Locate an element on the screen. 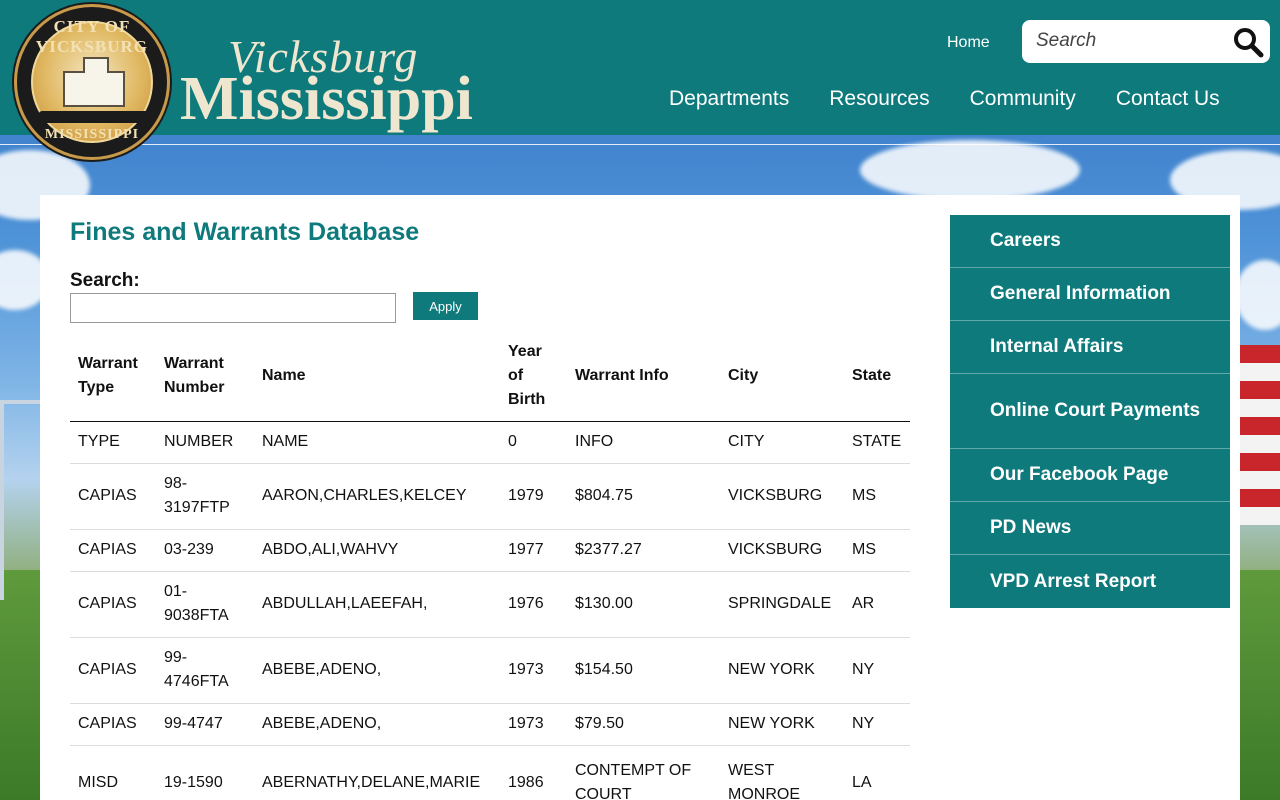 The height and width of the screenshot is (800, 1280). sidebar-item-pd-news: PD News is located at coordinates (1090, 528).